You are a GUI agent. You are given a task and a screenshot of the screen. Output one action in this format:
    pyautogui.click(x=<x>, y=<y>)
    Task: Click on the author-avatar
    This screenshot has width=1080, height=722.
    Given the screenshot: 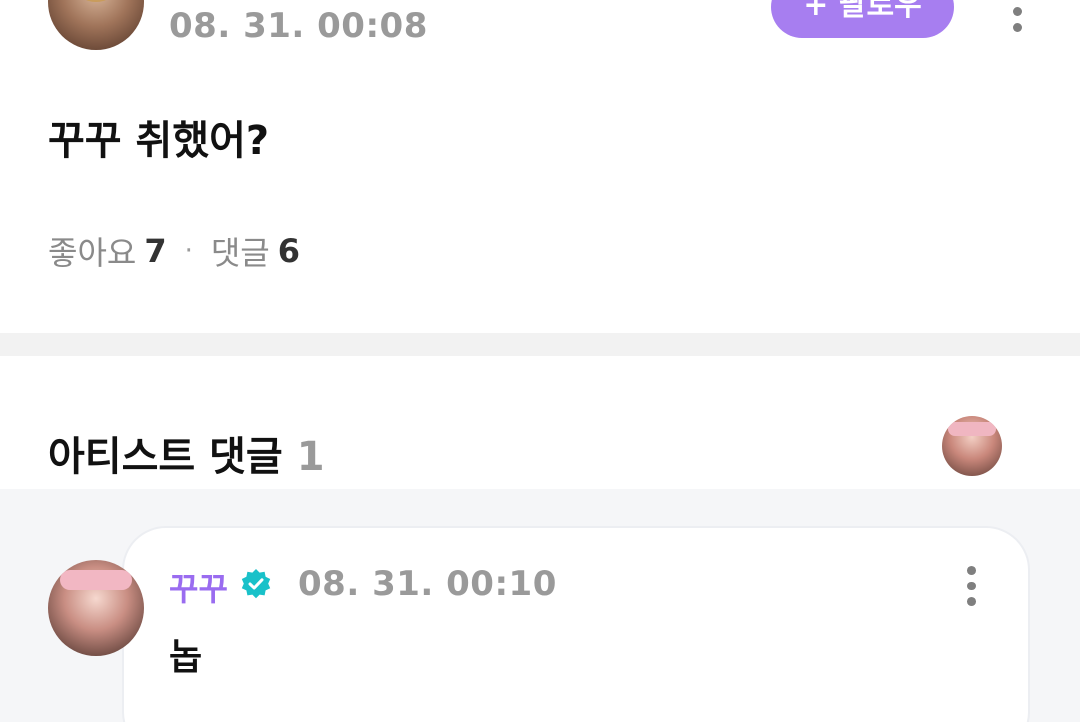 What is the action you would take?
    pyautogui.click(x=96, y=25)
    